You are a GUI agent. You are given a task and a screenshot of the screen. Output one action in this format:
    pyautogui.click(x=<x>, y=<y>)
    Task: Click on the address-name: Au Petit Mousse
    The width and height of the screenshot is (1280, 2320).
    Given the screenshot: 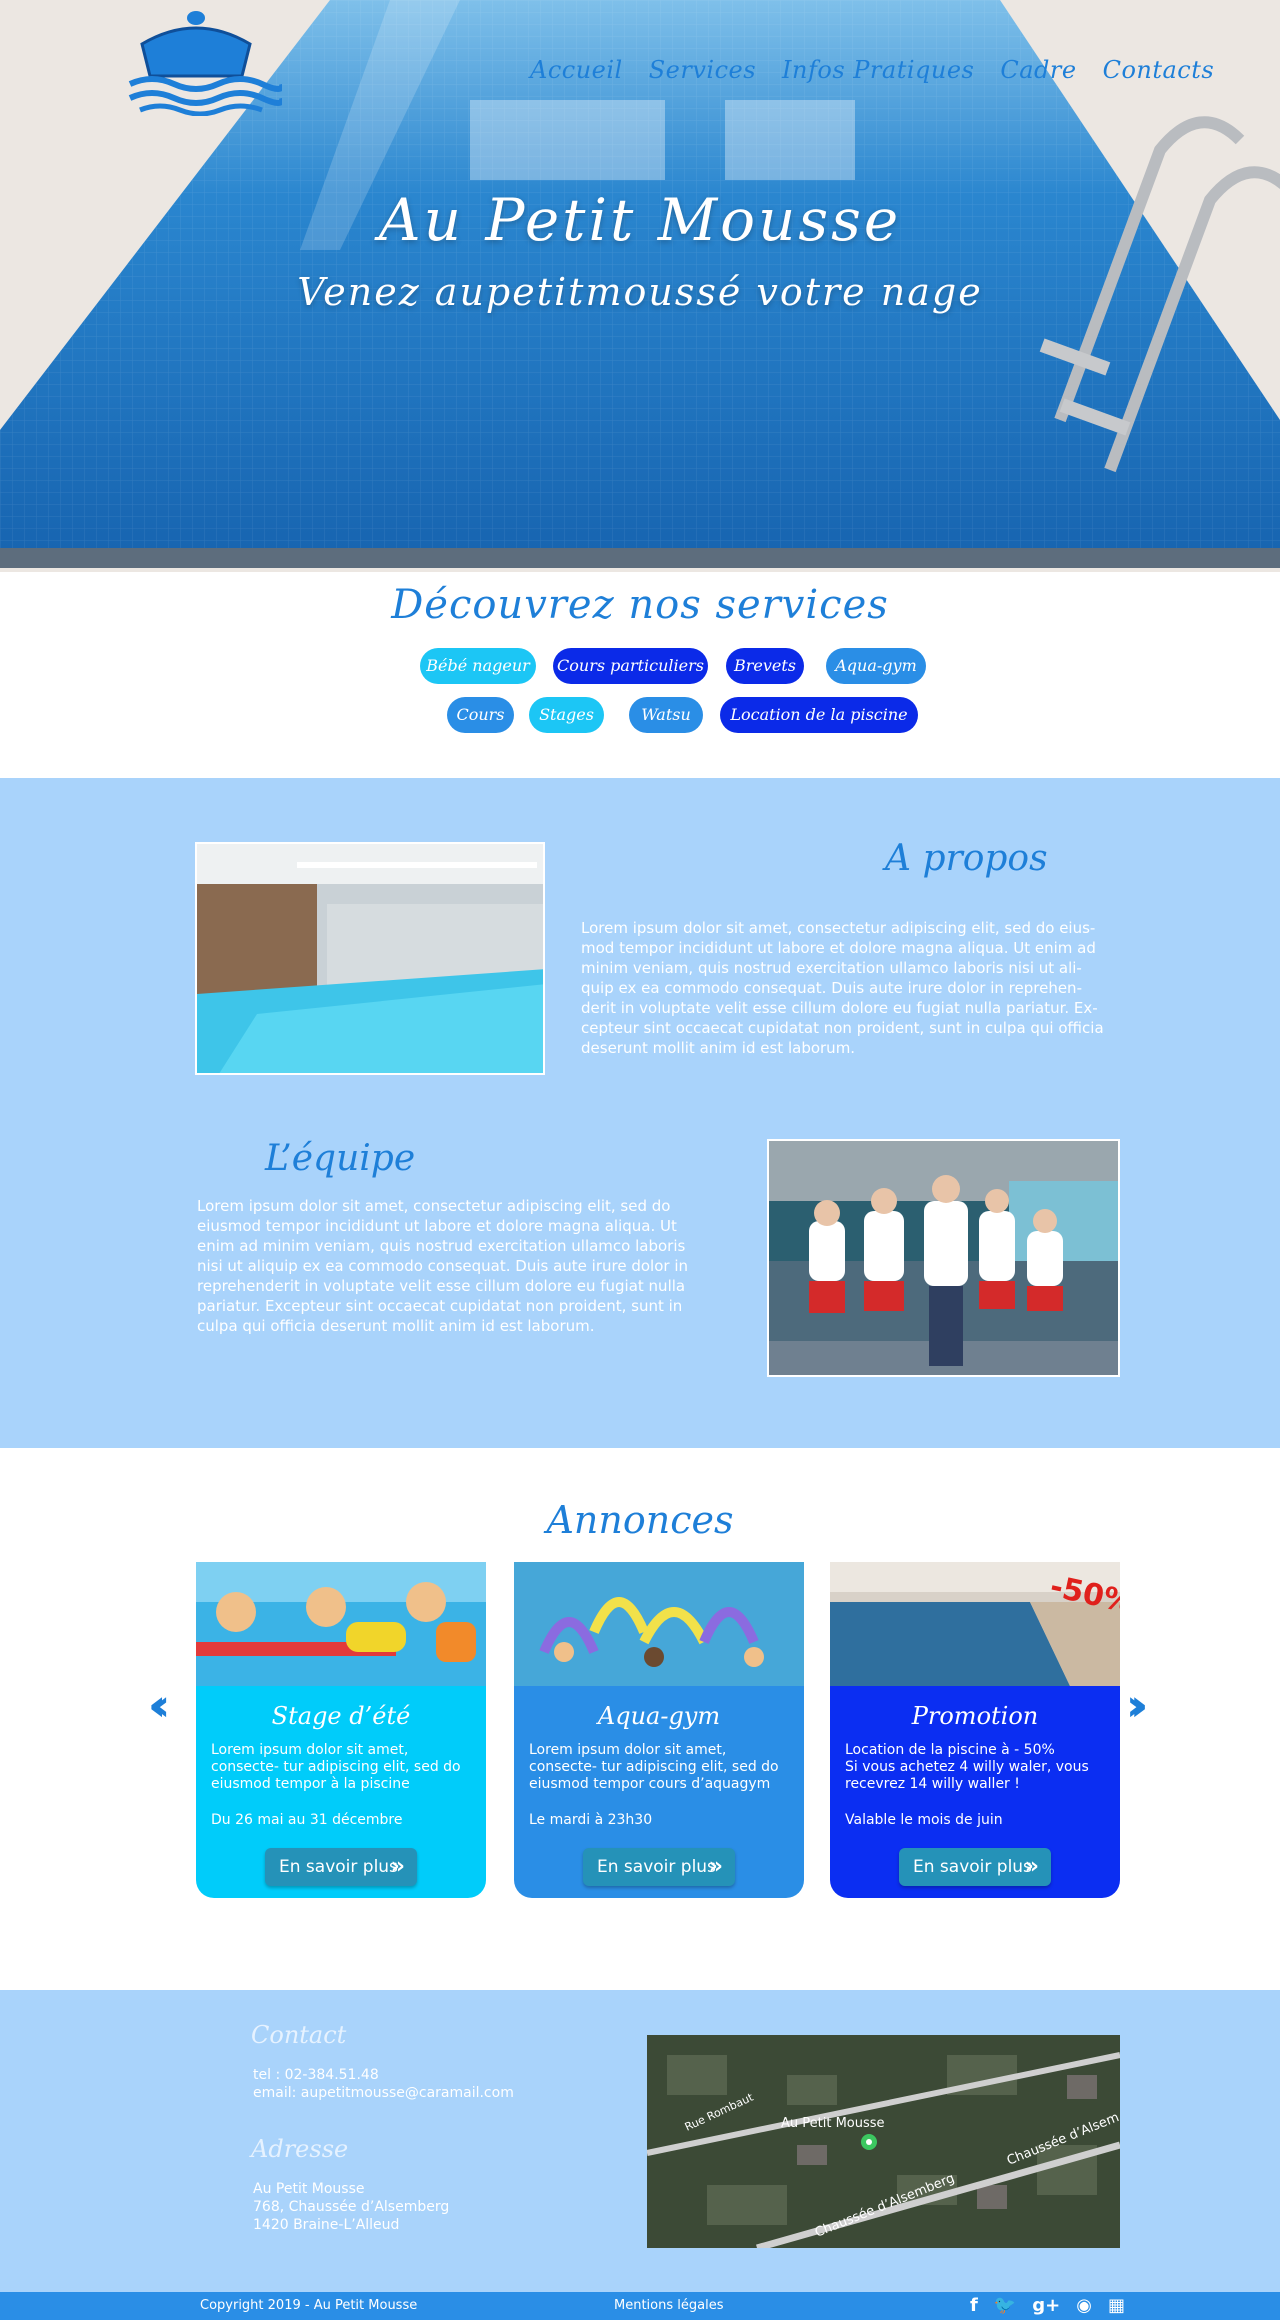 What is the action you would take?
    pyautogui.click(x=309, y=2189)
    